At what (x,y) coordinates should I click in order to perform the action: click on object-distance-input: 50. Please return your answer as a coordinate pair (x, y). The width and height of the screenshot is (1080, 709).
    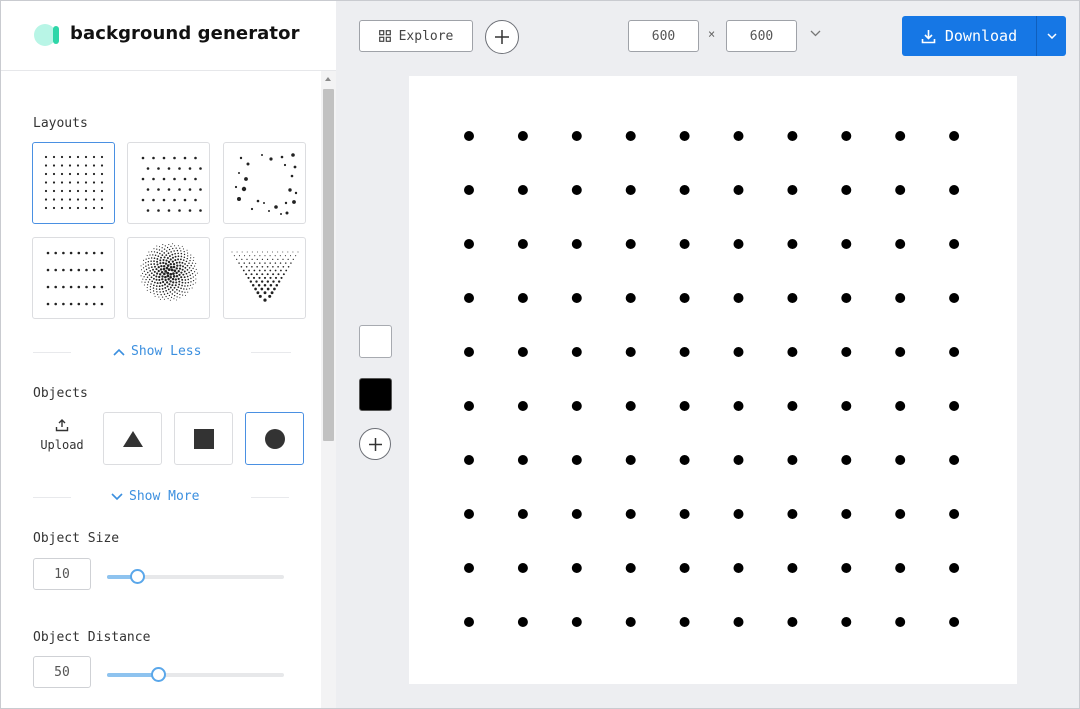
    Looking at the image, I should click on (62, 672).